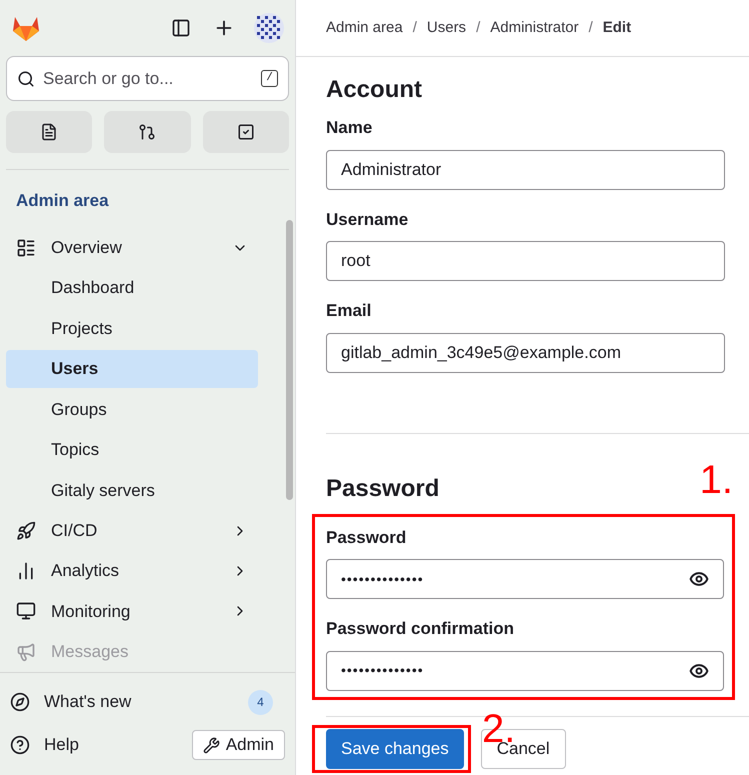 The width and height of the screenshot is (749, 775). I want to click on shortcut-key: /, so click(269, 78).